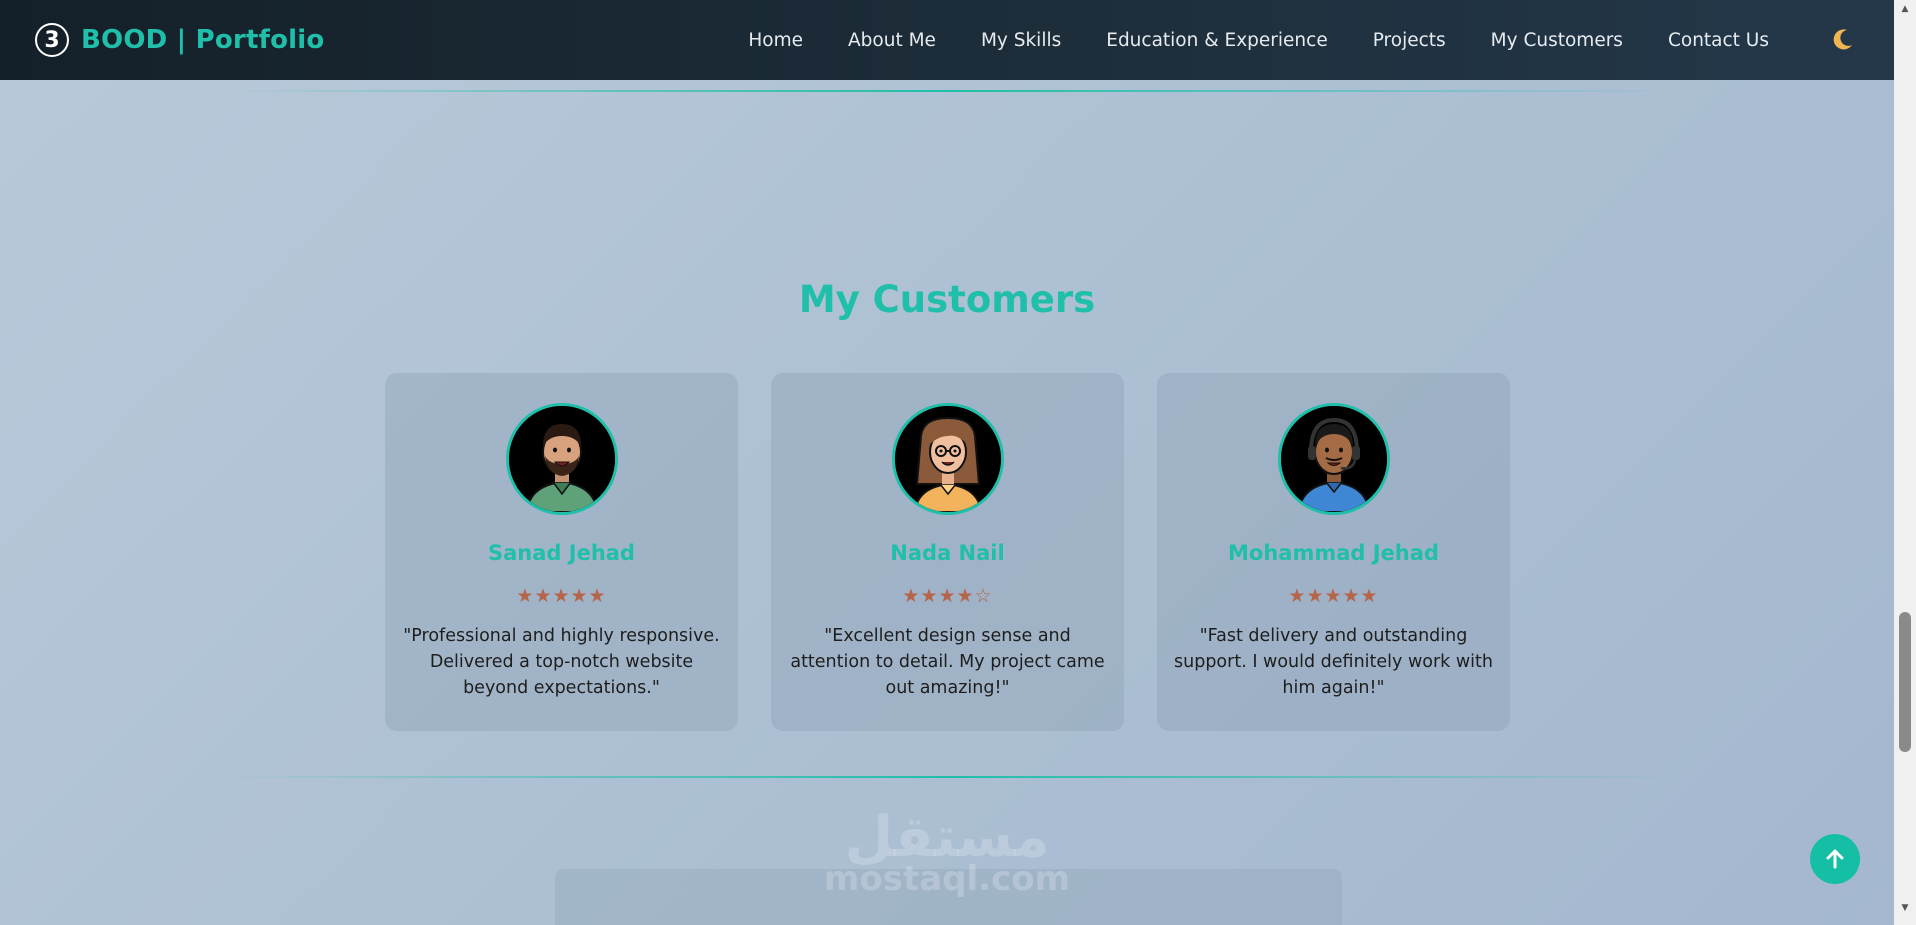 Image resolution: width=1916 pixels, height=925 pixels. Describe the element at coordinates (947, 596) in the screenshot. I see `star-rating: ★★★★☆` at that location.